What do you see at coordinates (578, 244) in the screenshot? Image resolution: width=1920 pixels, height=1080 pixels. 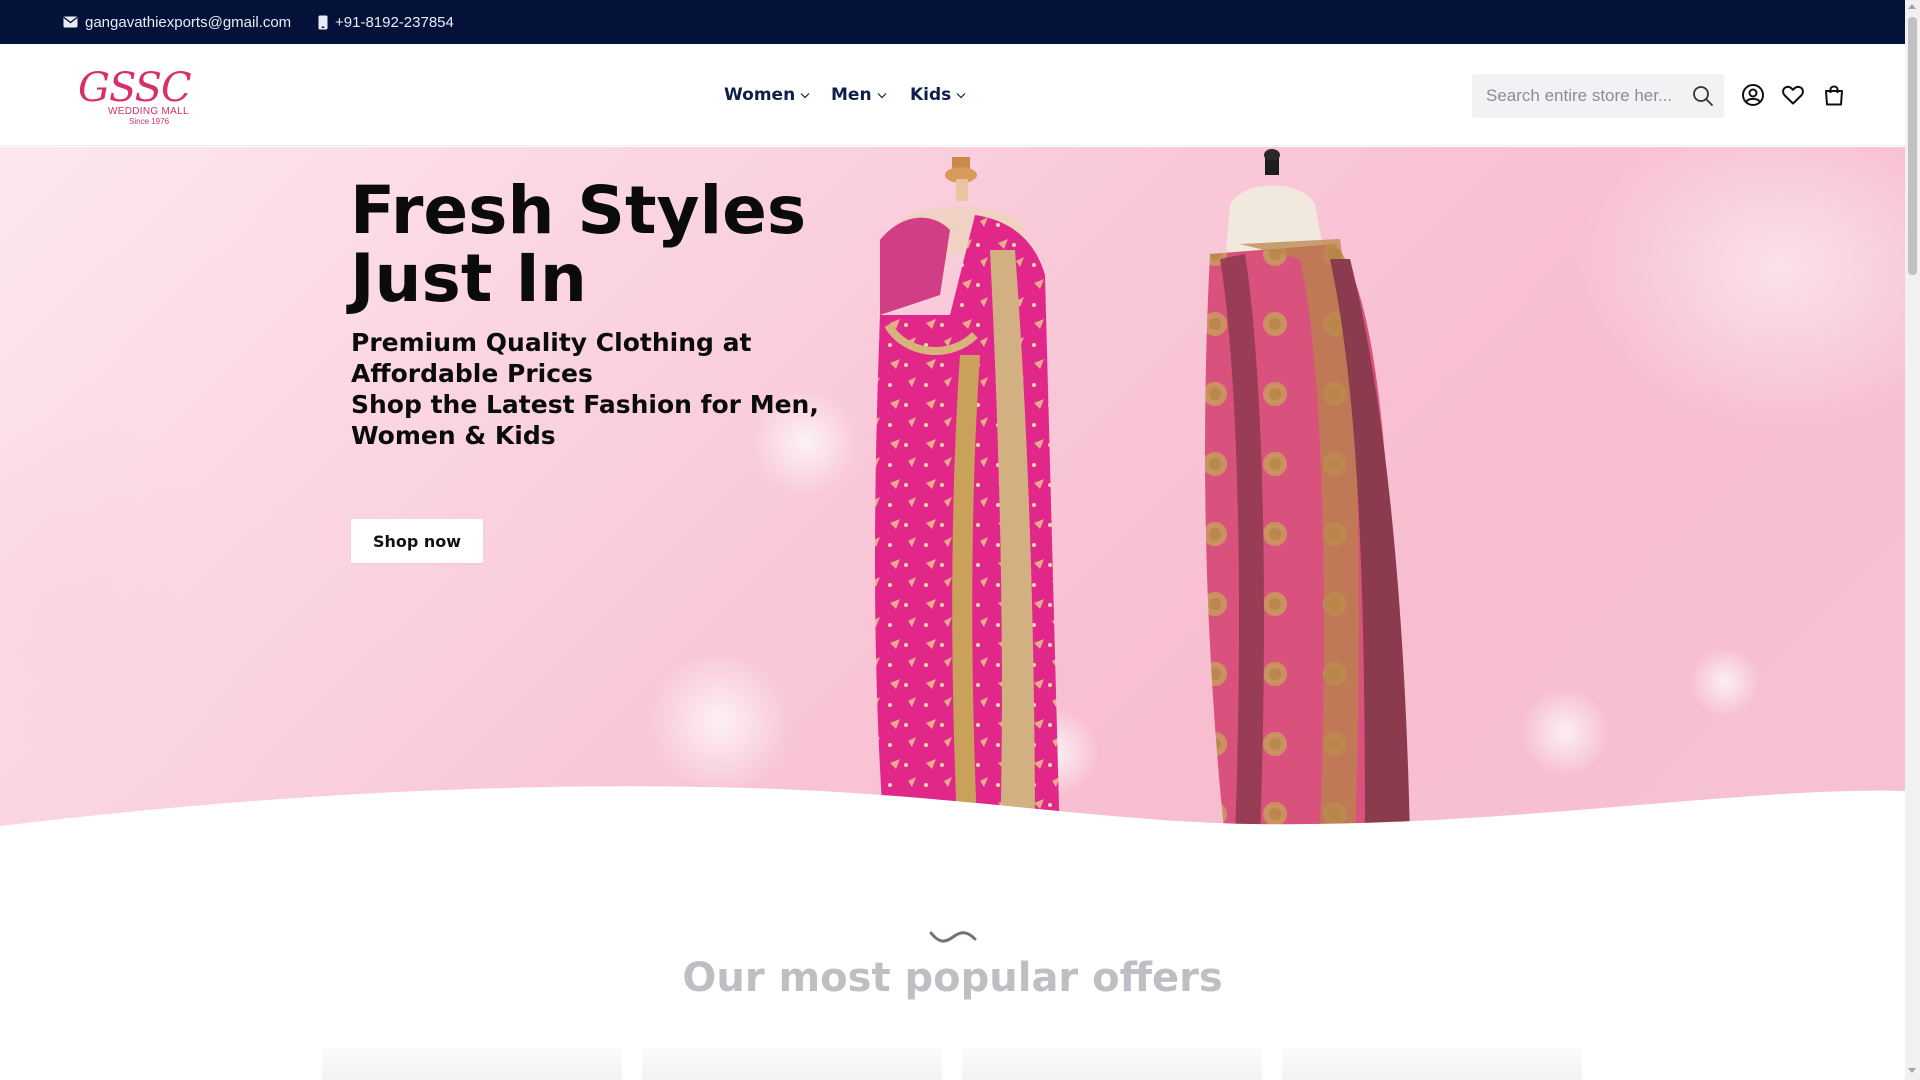 I see `hero-title: Fresh Styles Just In` at bounding box center [578, 244].